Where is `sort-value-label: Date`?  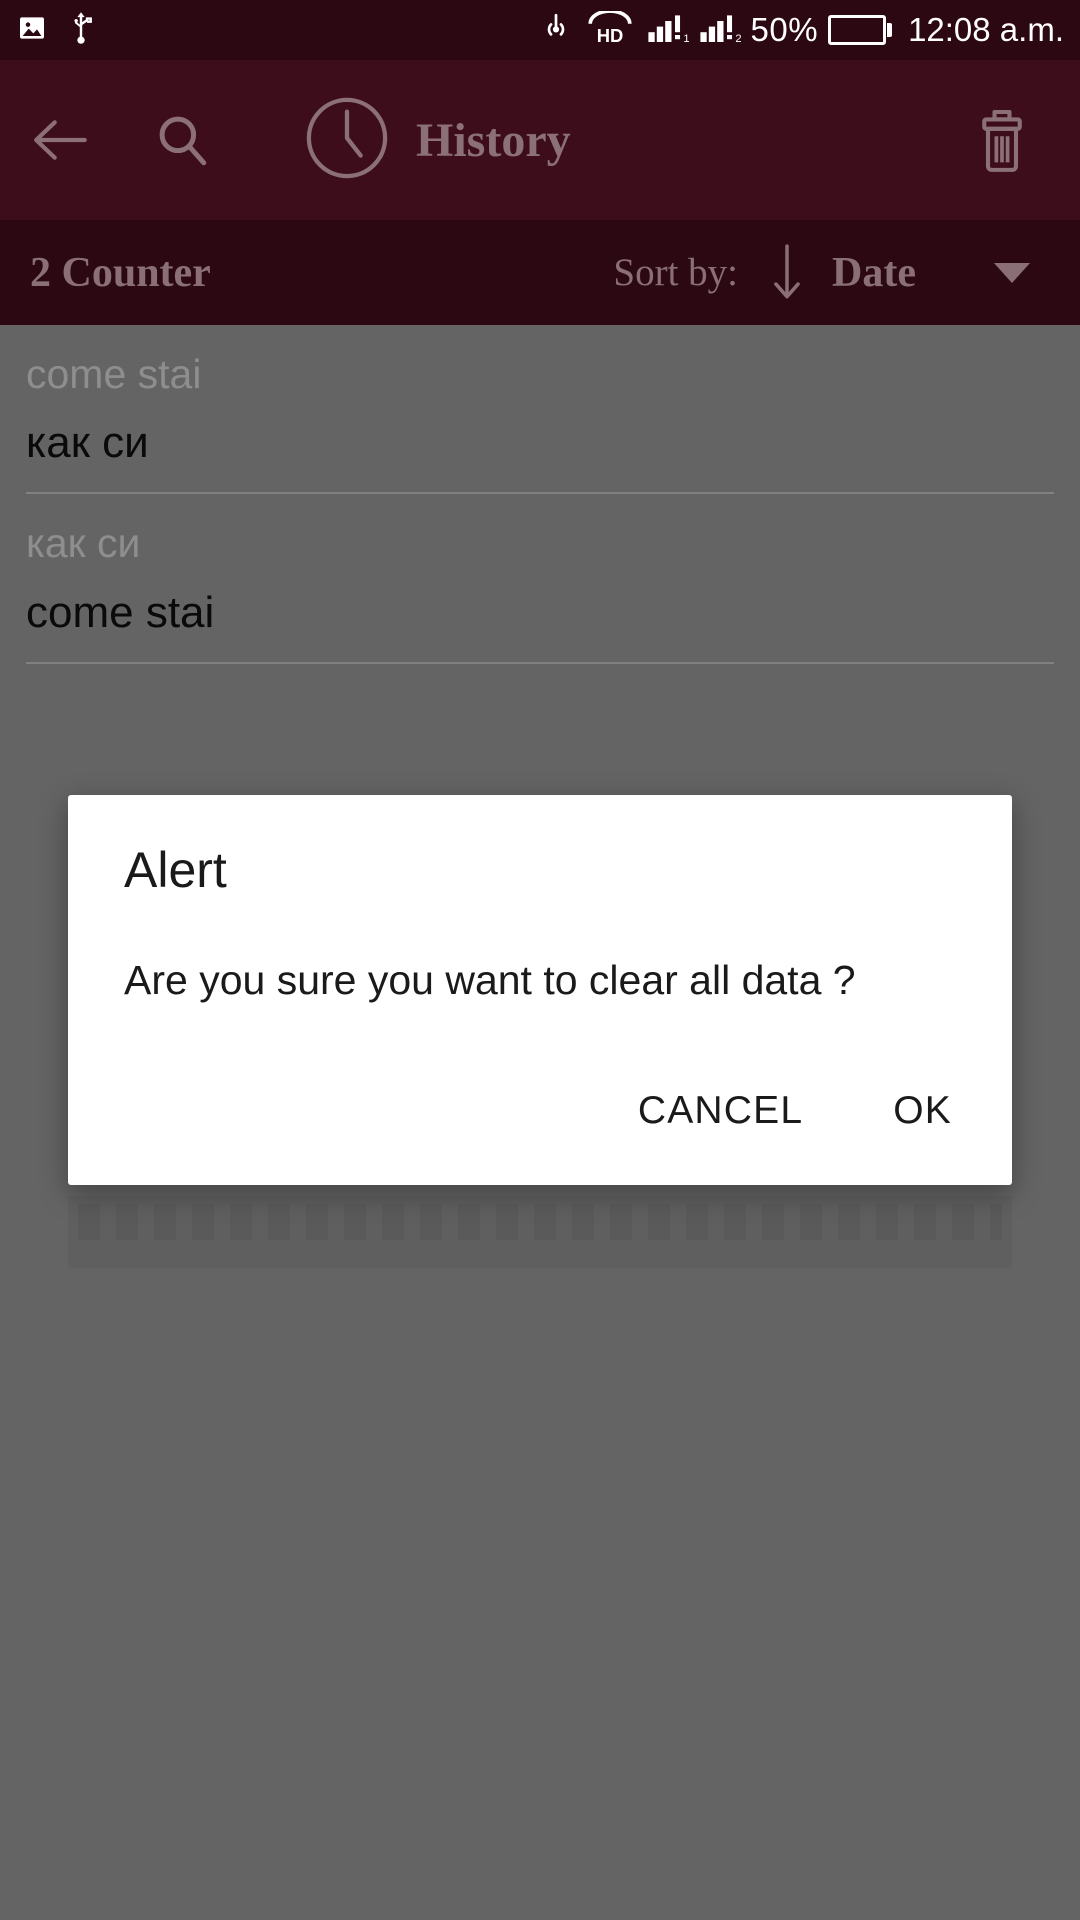 sort-value-label: Date is located at coordinates (874, 273).